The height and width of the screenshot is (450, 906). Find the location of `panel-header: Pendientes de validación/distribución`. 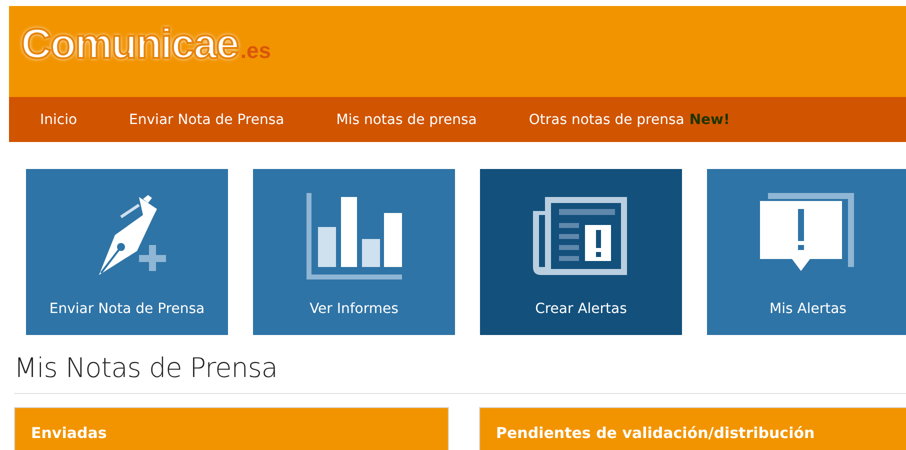

panel-header: Pendientes de validación/distribución is located at coordinates (692, 428).